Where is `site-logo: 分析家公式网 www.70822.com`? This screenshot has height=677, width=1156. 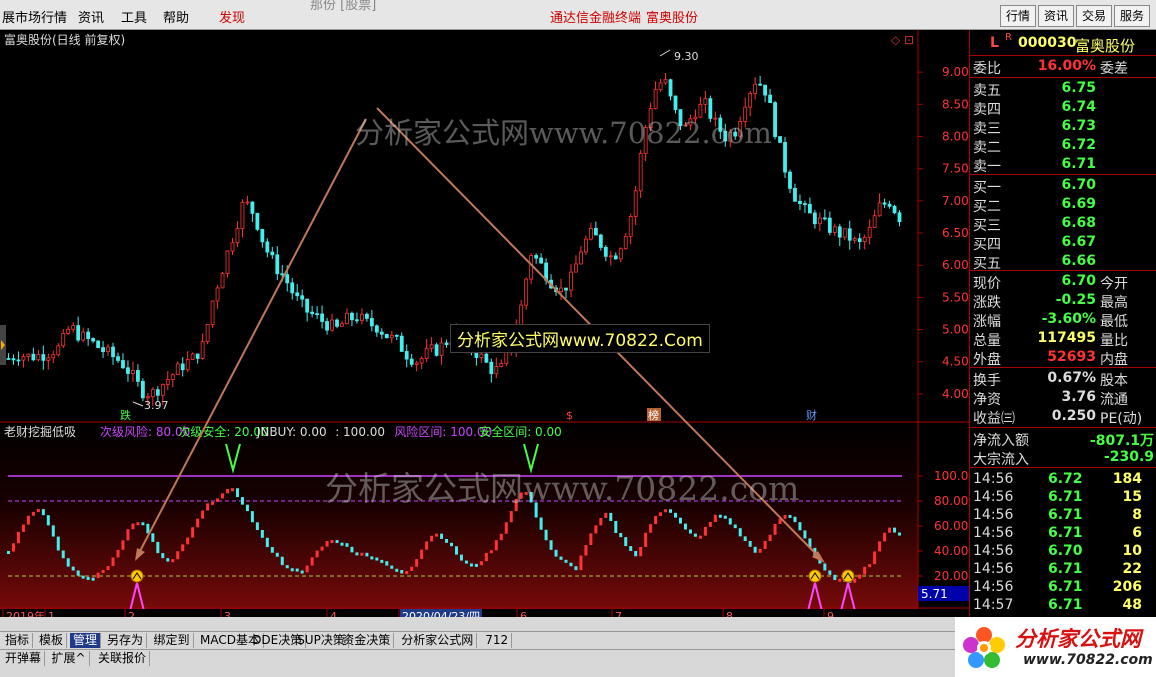 site-logo: 分析家公式网 www.70822.com is located at coordinates (1055, 647).